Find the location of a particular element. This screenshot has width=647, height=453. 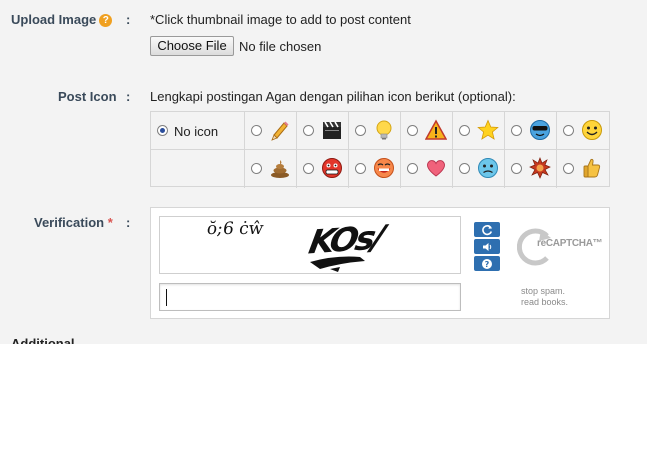

angry-face-icon is located at coordinates (332, 168).